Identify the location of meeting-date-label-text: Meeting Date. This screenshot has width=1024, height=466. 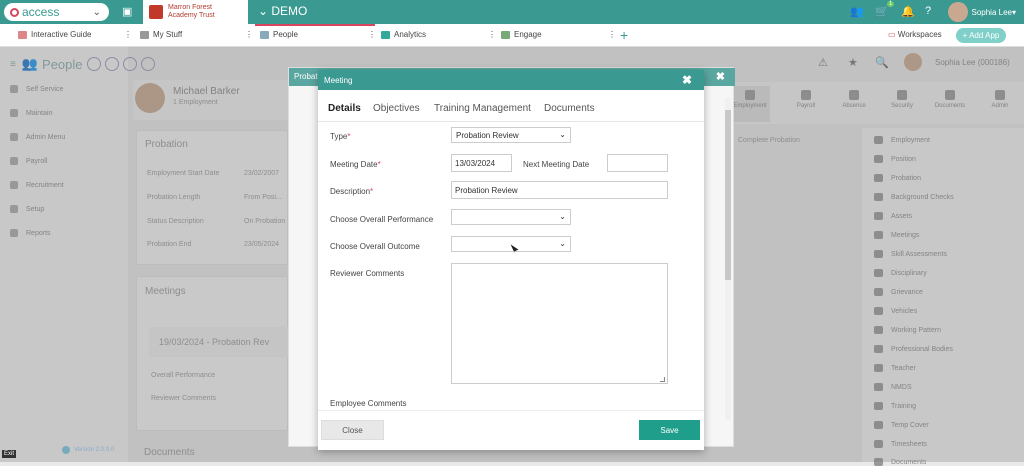
(354, 164).